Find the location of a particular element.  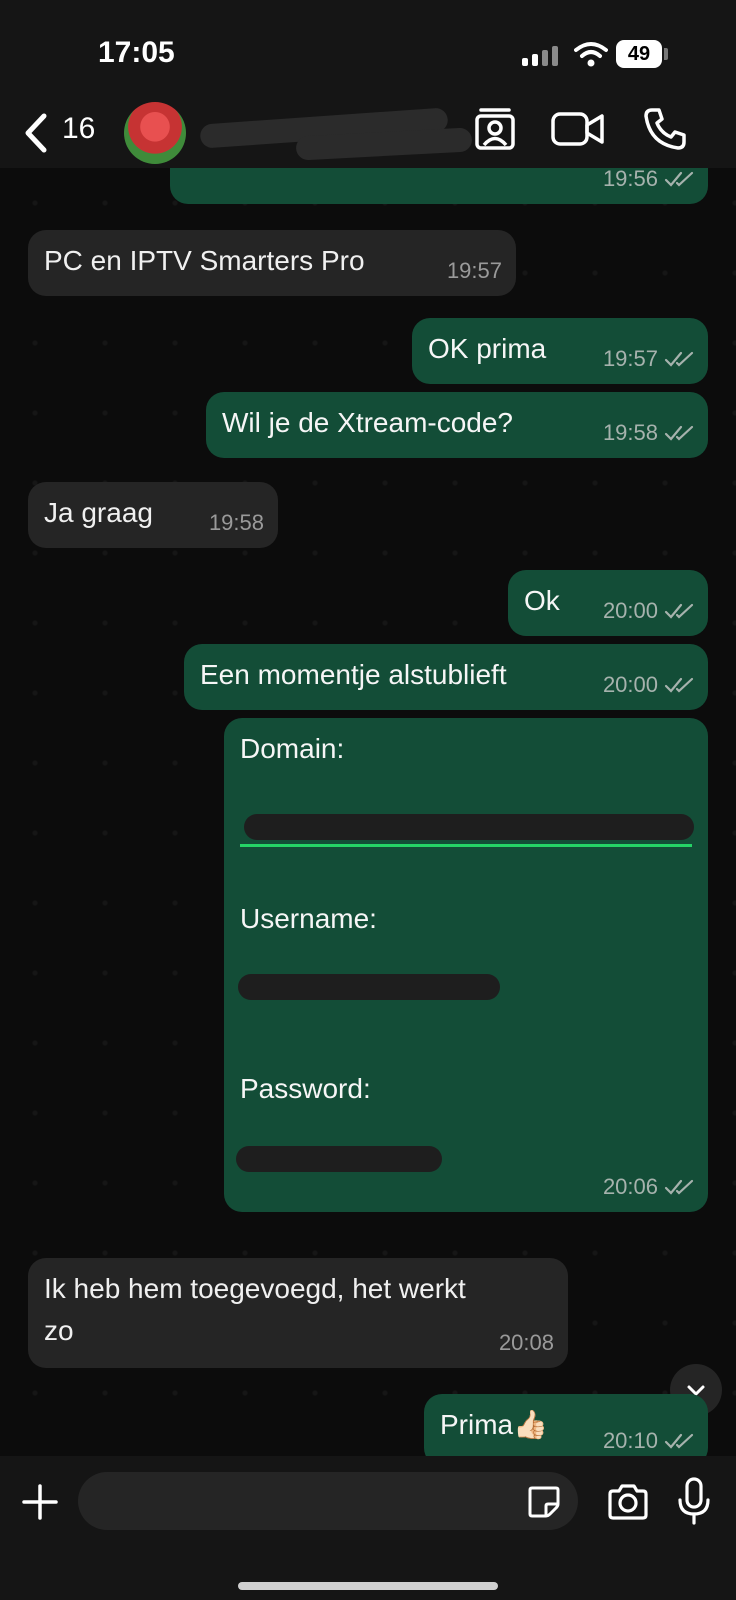

domain-label: Domain: is located at coordinates (292, 748).